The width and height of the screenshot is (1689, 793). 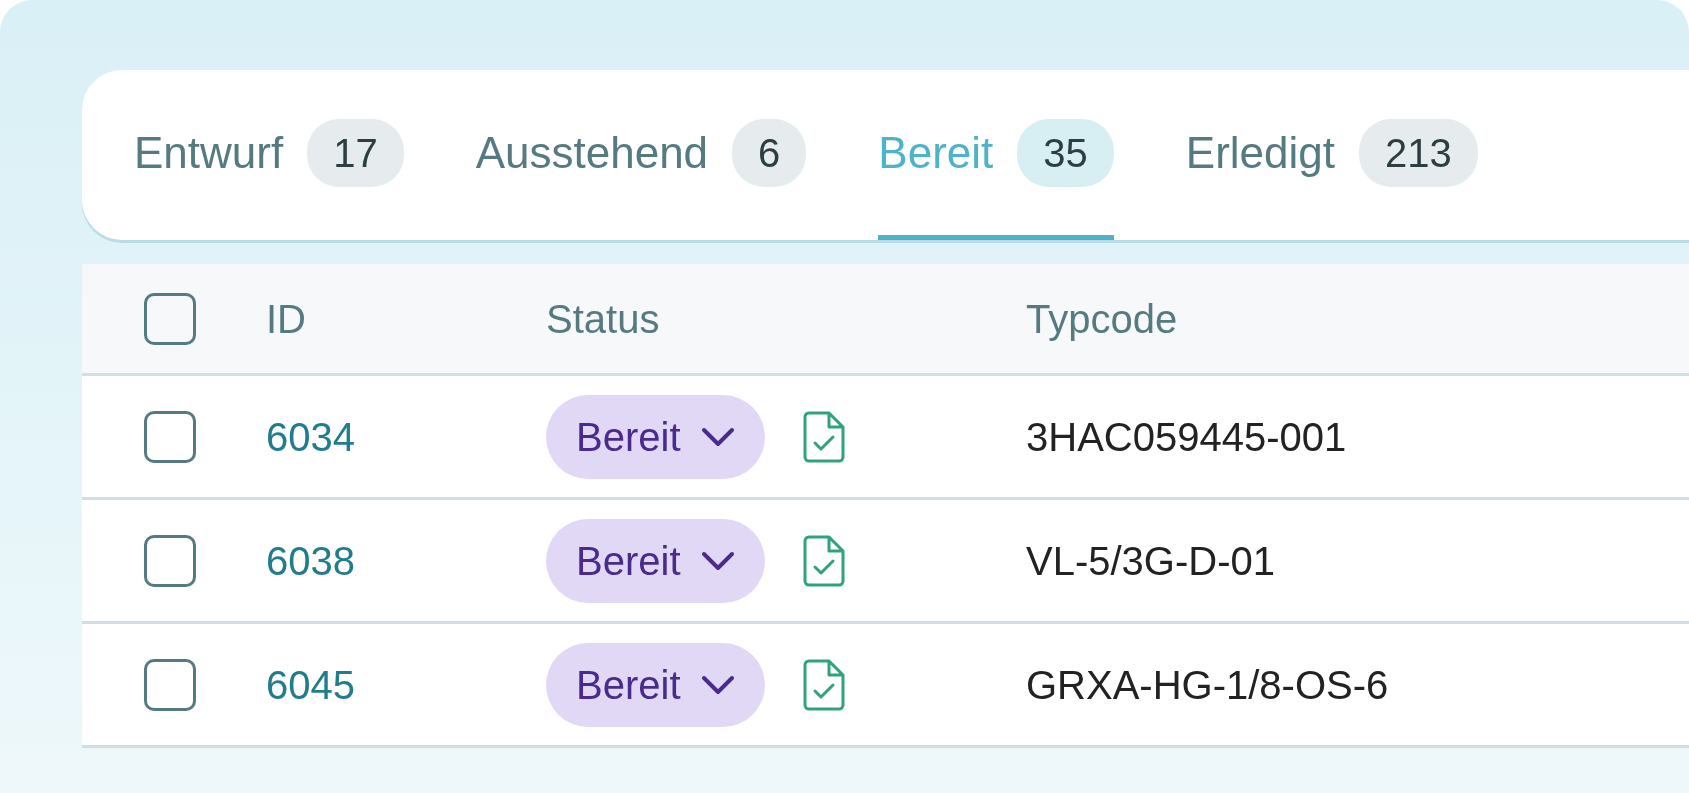 I want to click on id-link: 6045, so click(x=310, y=684).